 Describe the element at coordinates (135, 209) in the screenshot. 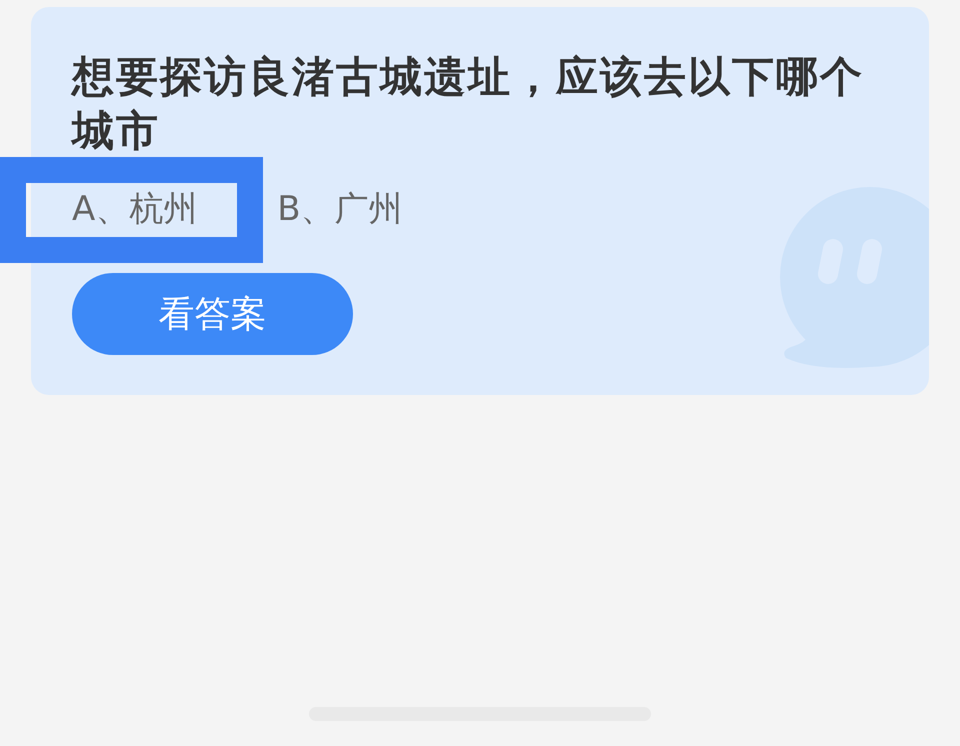

I see `answer-option: A、杭州` at that location.